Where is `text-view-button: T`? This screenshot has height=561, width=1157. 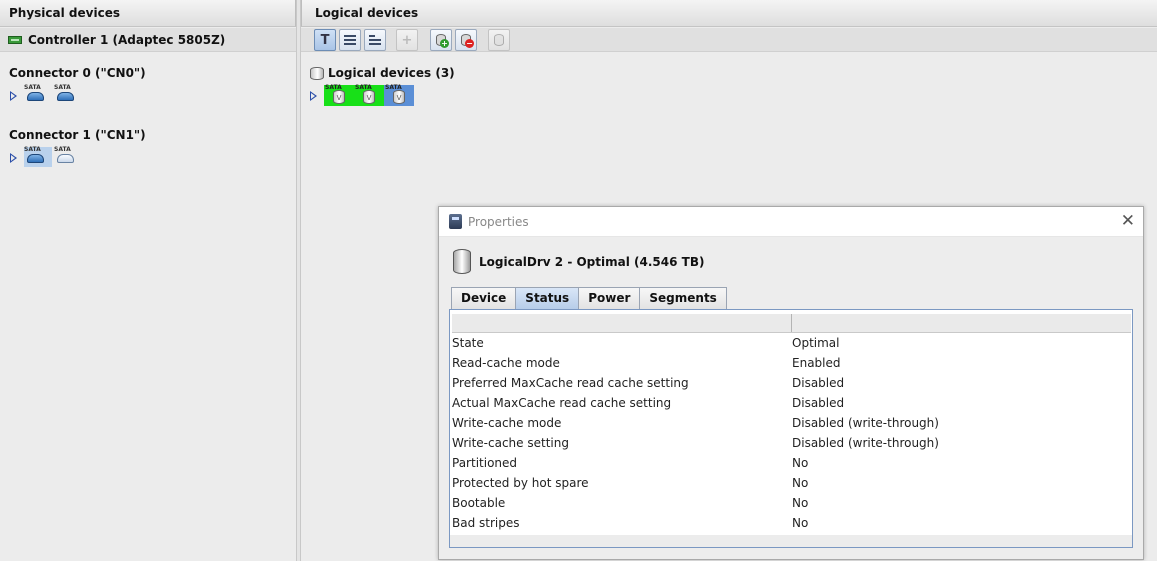
text-view-button: T is located at coordinates (325, 40).